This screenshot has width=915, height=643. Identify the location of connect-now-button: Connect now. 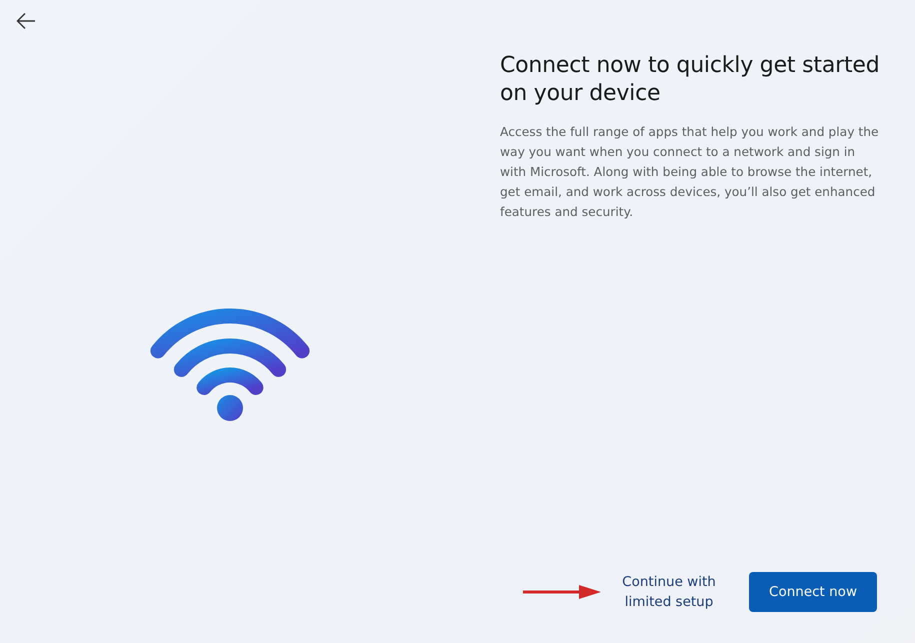
(813, 592).